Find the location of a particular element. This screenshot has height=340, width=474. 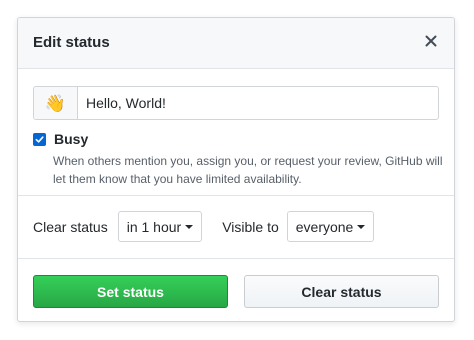

checkmark-icon is located at coordinates (39, 139).